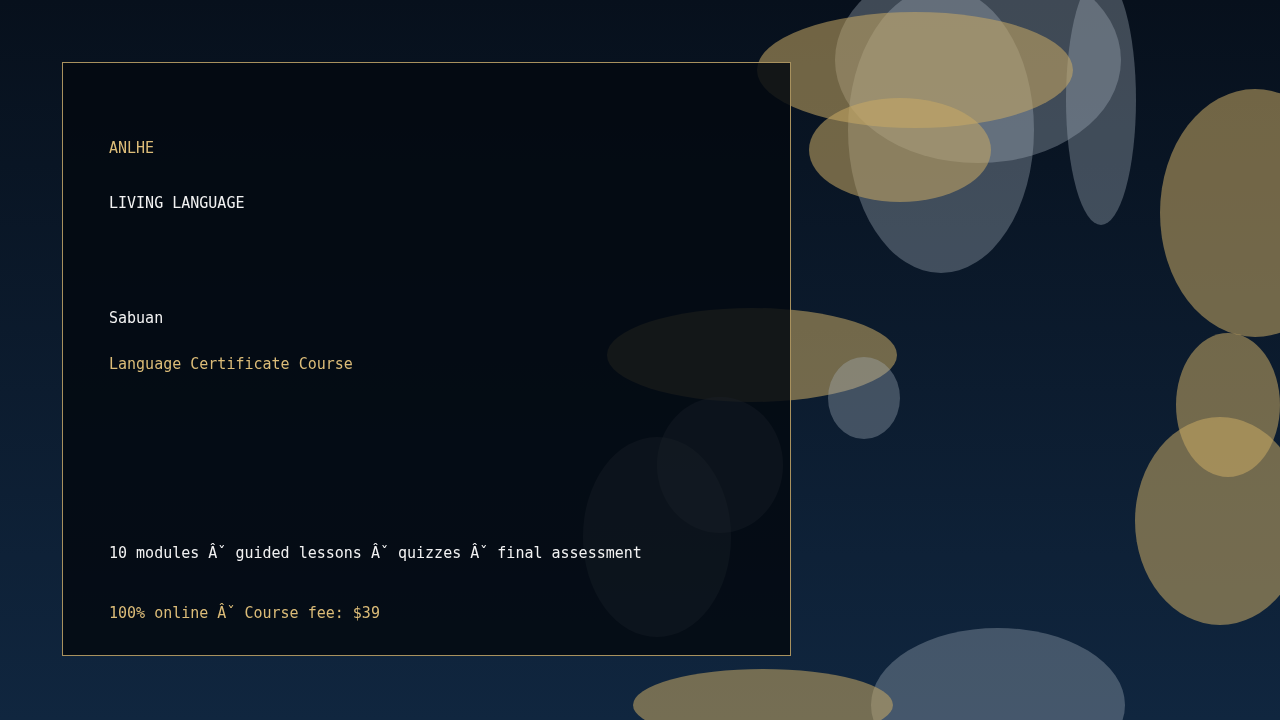  What do you see at coordinates (375, 553) in the screenshot?
I see `course-details: 10 modules Âˇ guided lessons Âˇ quizzes Âˇ final assessment` at bounding box center [375, 553].